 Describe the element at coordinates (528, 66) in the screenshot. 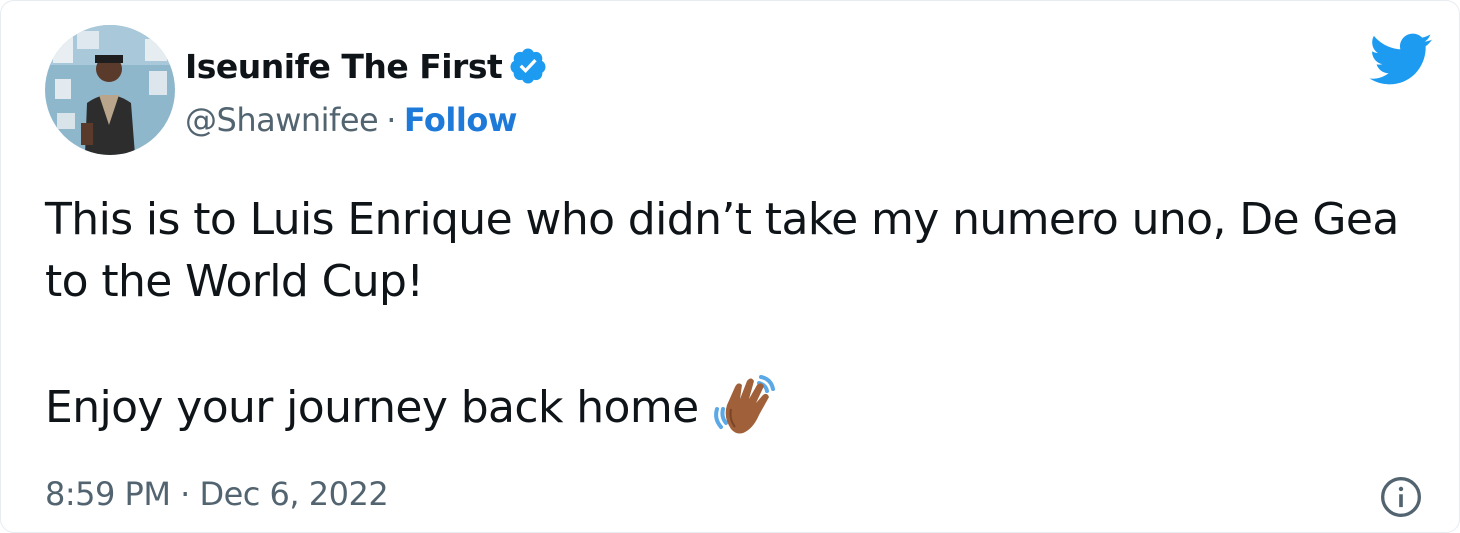

I see `verified-badge-icon` at that location.